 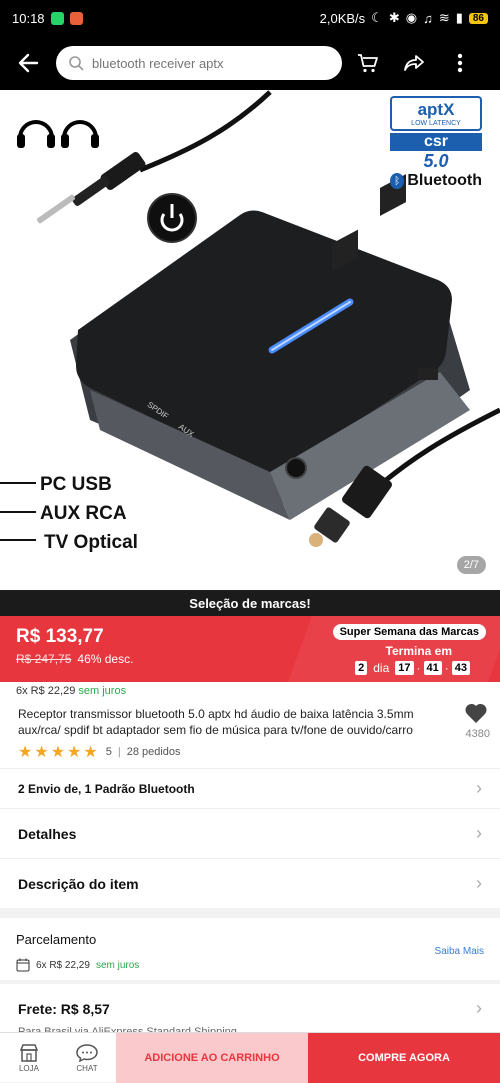 I want to click on bluetooth-label: Bluetooth, so click(x=444, y=180).